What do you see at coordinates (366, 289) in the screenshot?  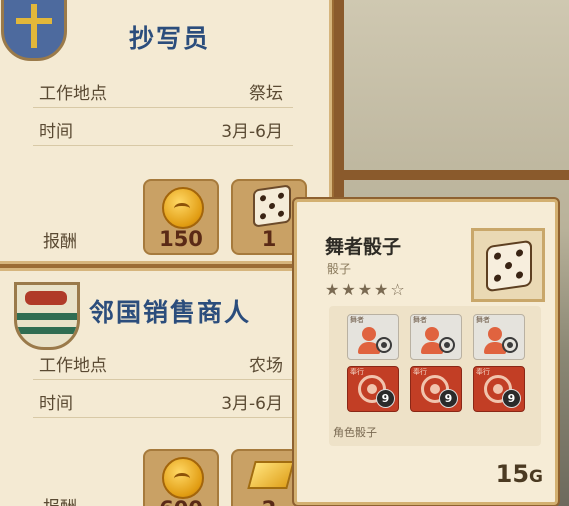 I see `star-rating: ★★★★☆` at bounding box center [366, 289].